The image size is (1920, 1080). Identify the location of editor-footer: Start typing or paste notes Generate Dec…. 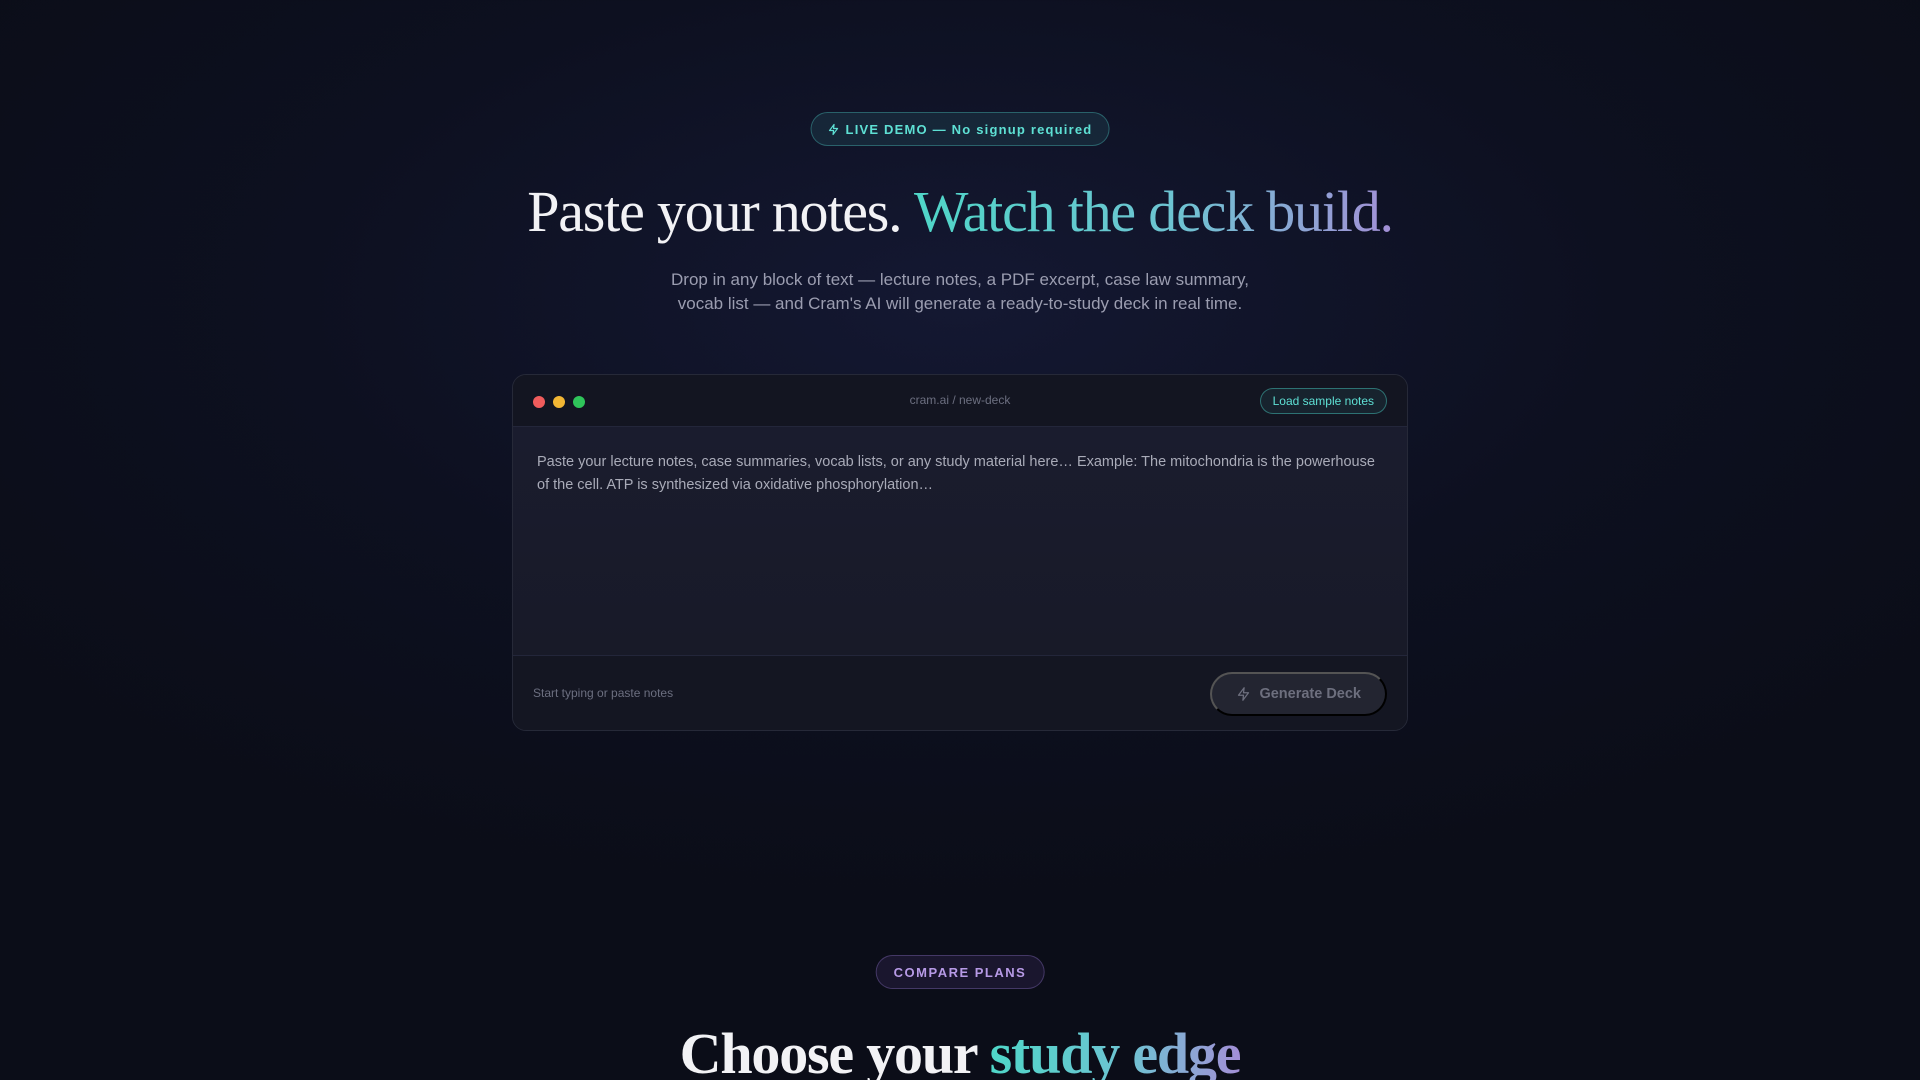
(960, 692).